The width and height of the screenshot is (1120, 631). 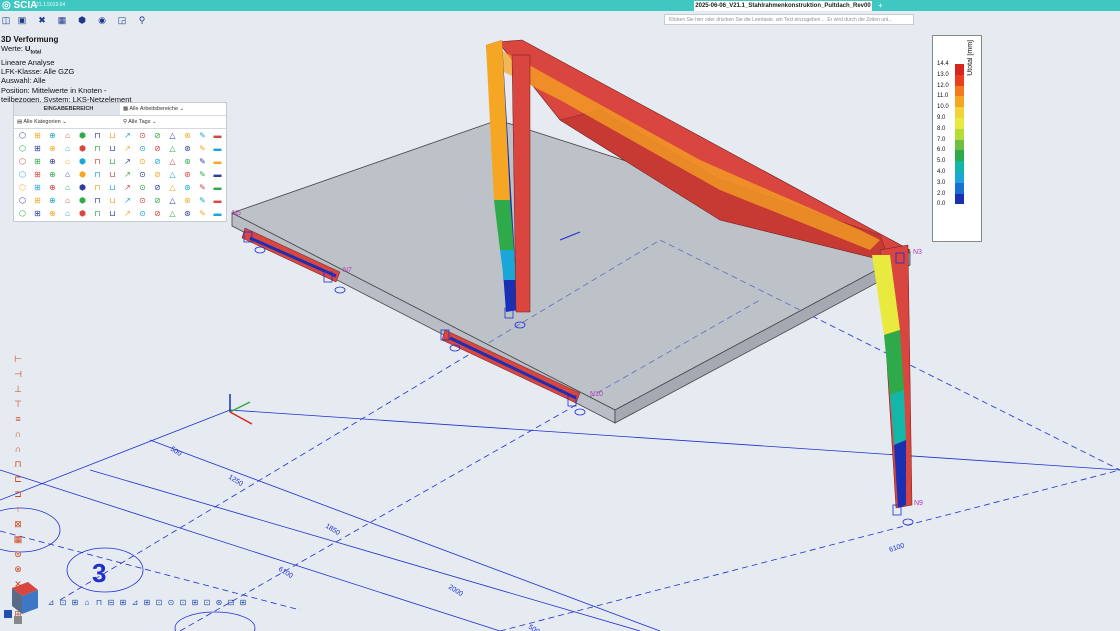 I want to click on vertical-tool-icon: ⊠, so click(x=18, y=524).